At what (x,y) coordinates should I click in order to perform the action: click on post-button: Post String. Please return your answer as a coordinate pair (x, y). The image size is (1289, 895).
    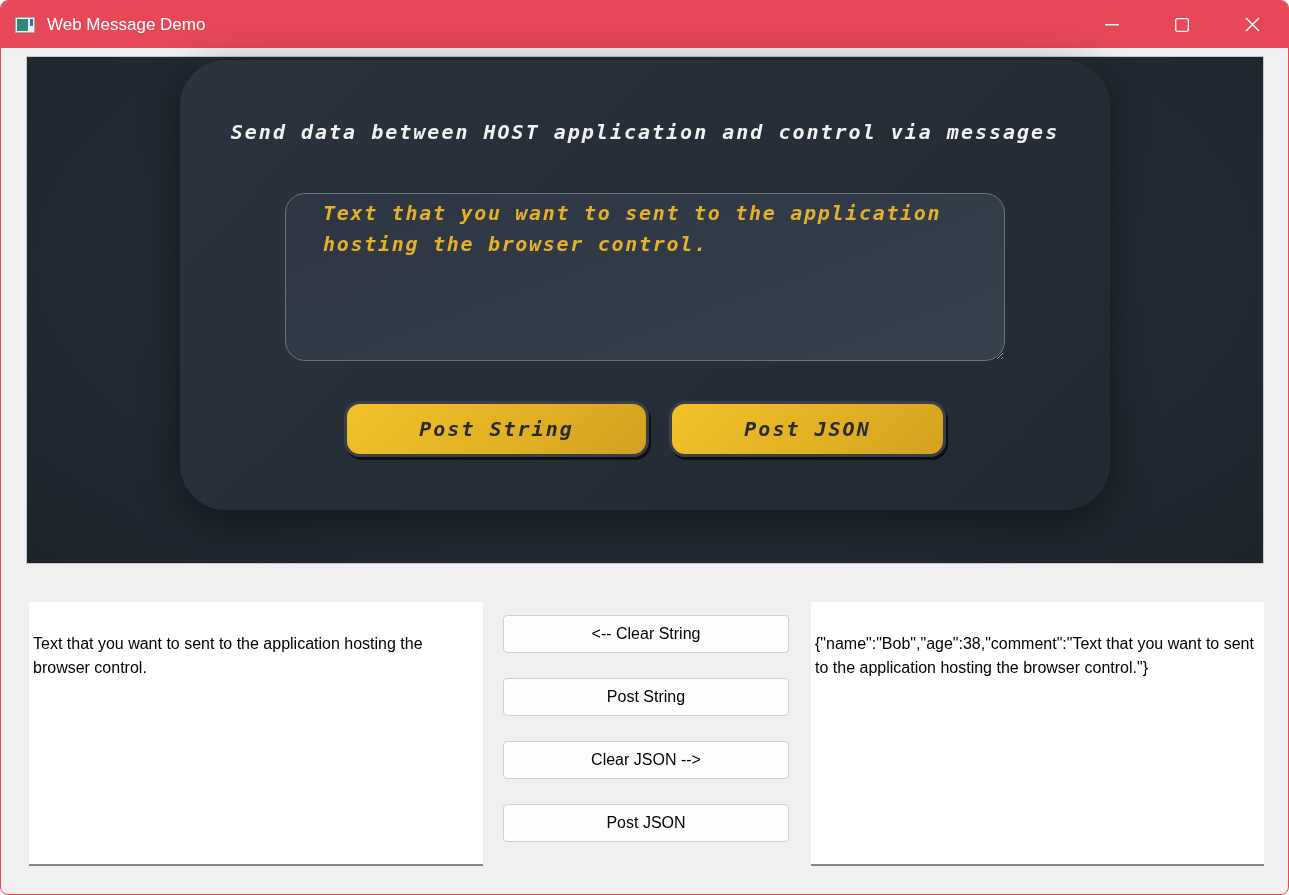
    Looking at the image, I should click on (496, 429).